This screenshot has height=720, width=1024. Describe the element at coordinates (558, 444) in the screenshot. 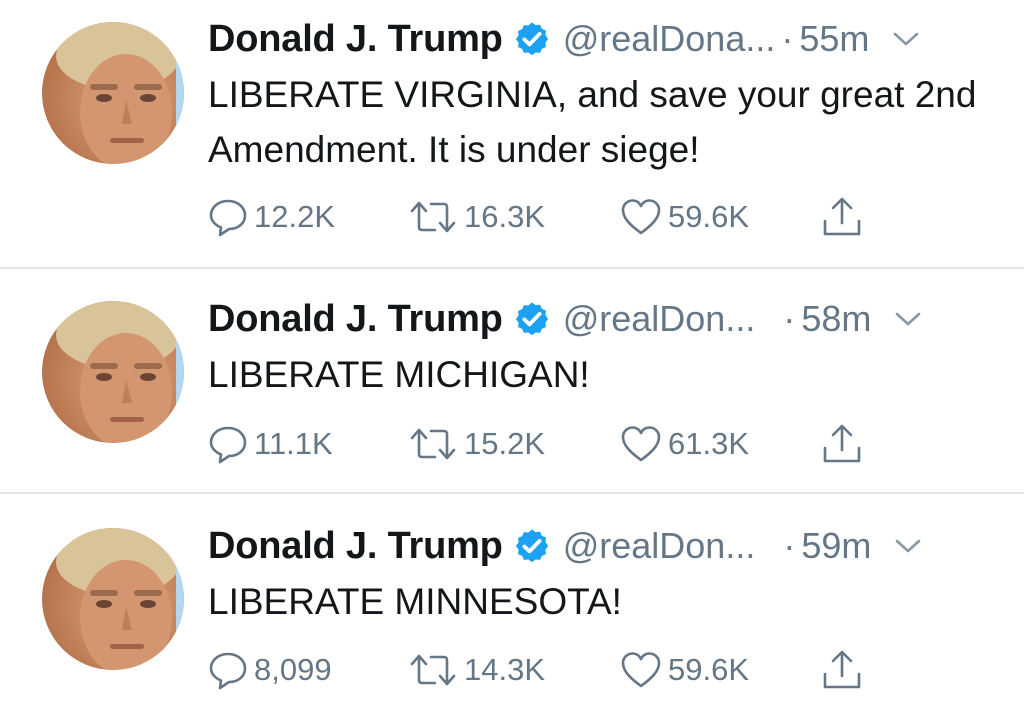

I see `tweet-actions: 11.1K 15.2K 61.3K` at that location.